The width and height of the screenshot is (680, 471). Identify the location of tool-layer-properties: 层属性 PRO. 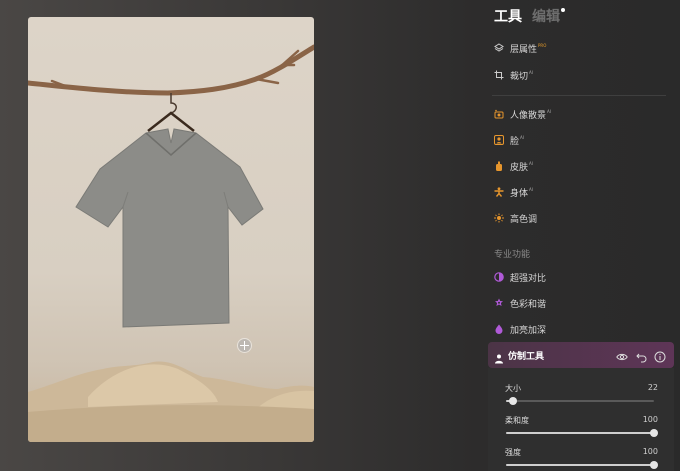
(520, 48).